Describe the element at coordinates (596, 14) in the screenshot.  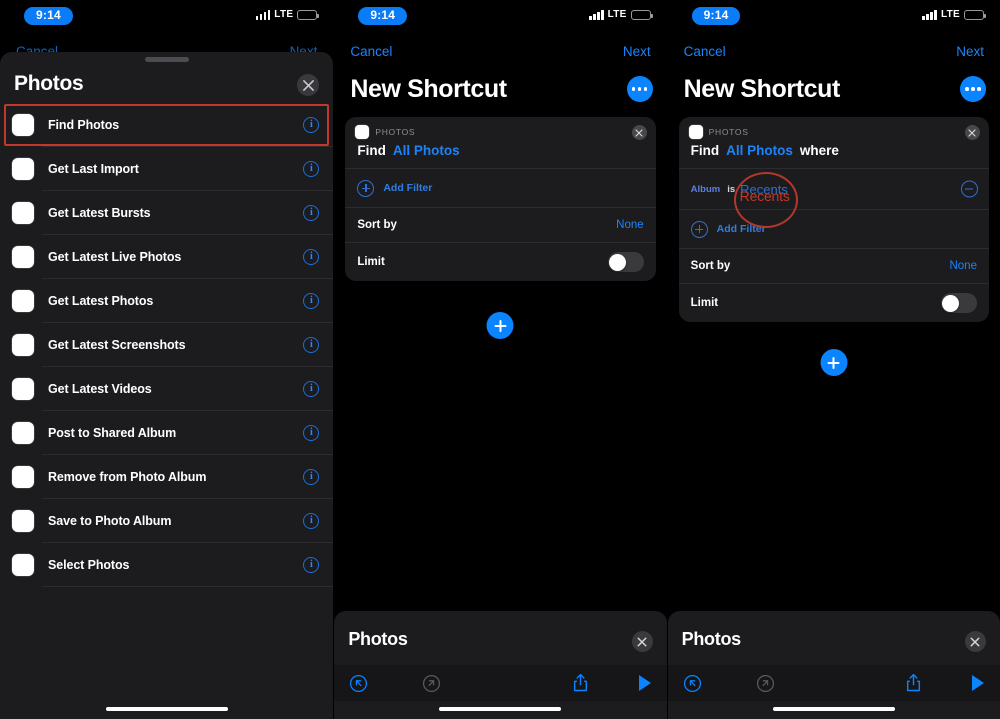
I see `cellular-bars-icon` at that location.